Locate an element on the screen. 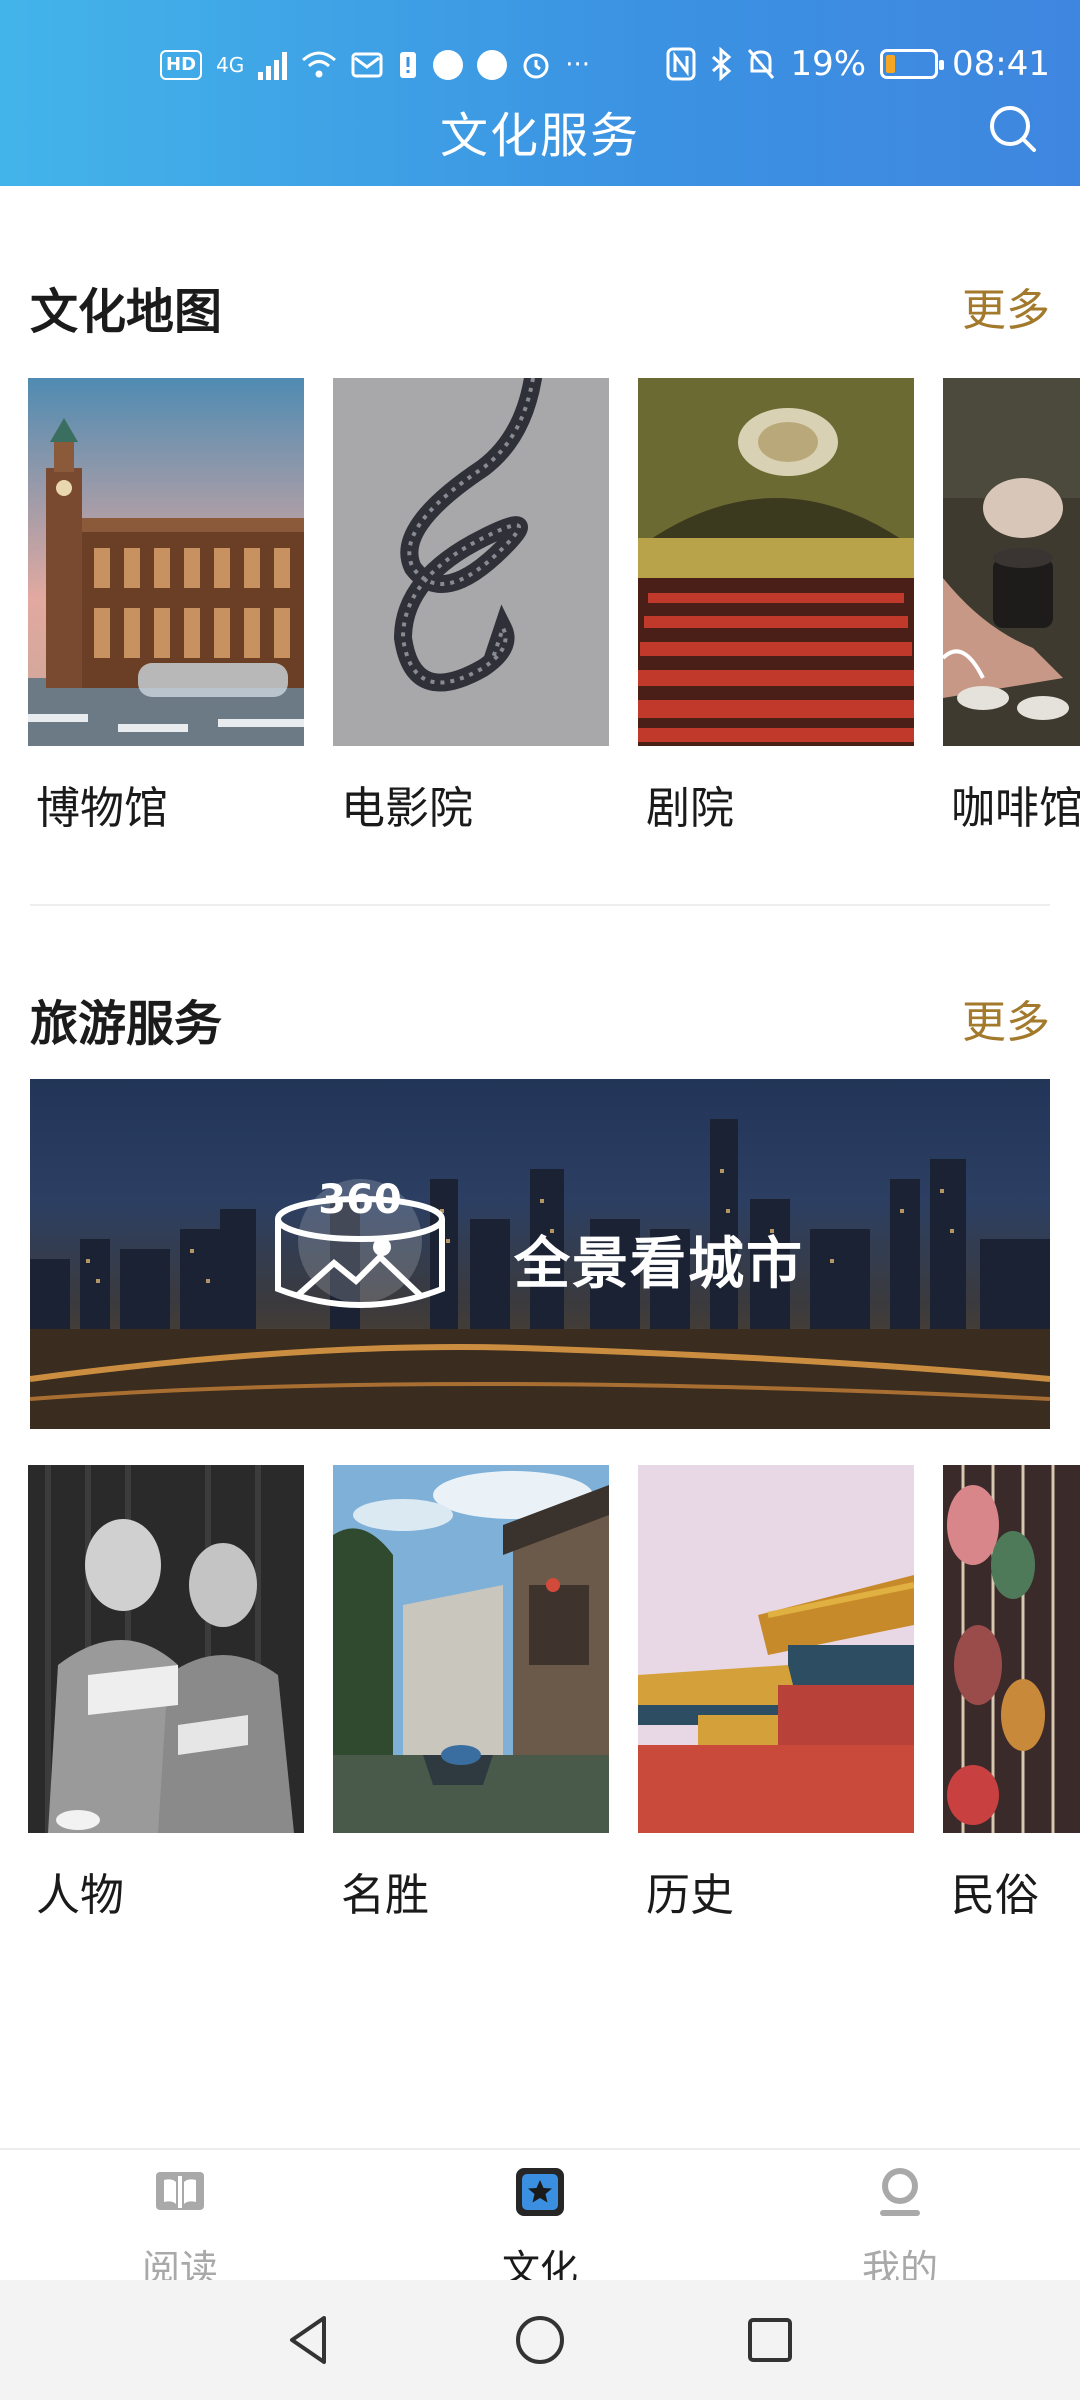  culture-card-label: 电影院 is located at coordinates (407, 808).